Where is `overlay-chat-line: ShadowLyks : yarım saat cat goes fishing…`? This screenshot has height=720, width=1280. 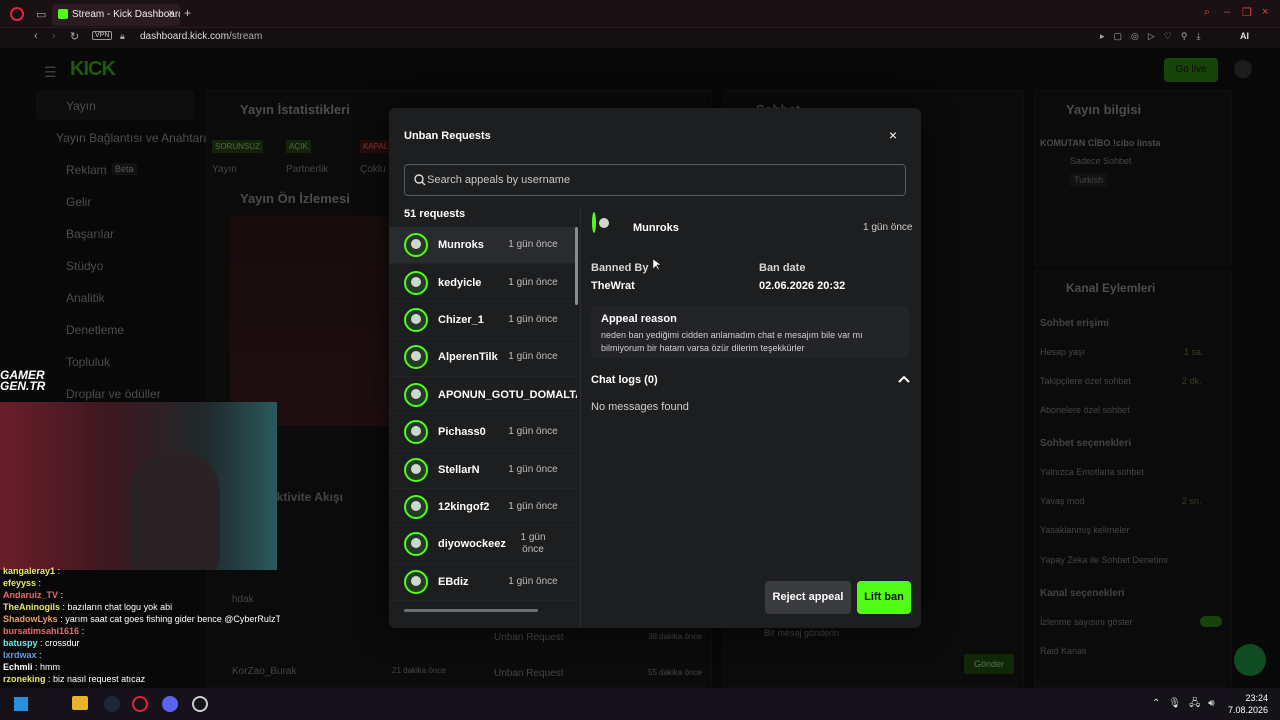
overlay-chat-line: ShadowLyks : yarım saat cat goes fishing… is located at coordinates (141, 619).